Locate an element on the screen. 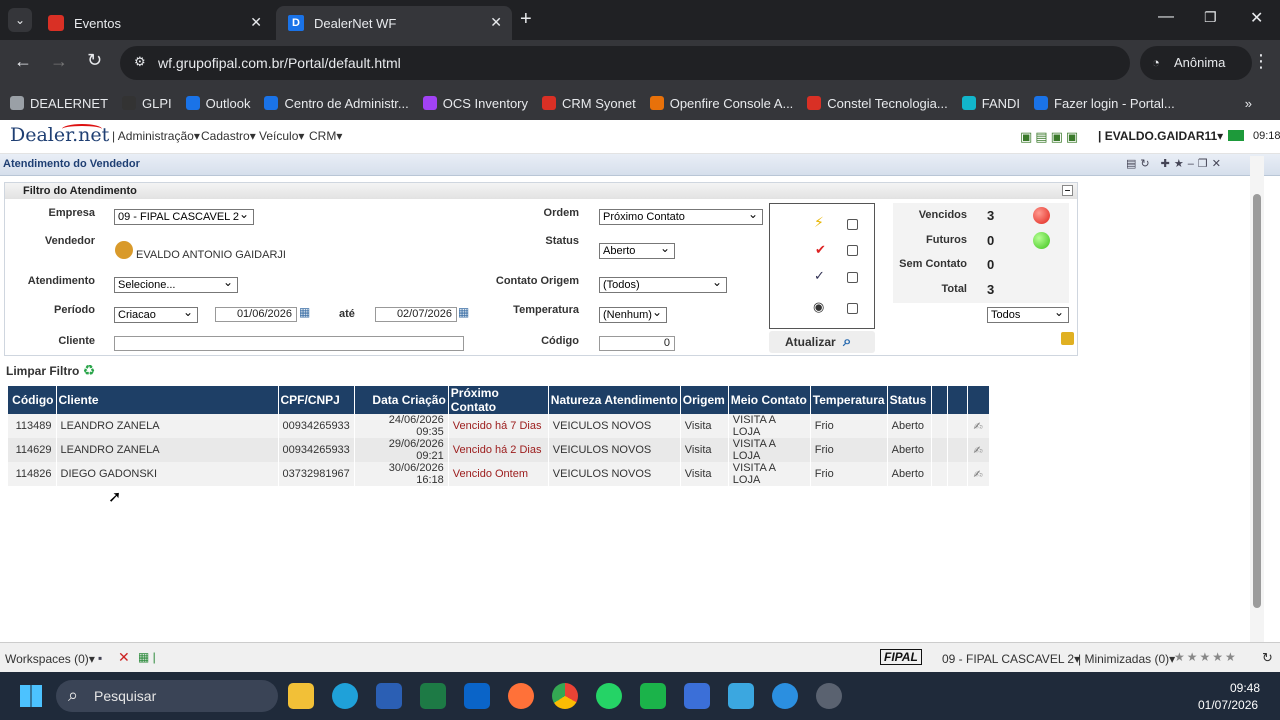  new-tab-button: + is located at coordinates (526, 19).